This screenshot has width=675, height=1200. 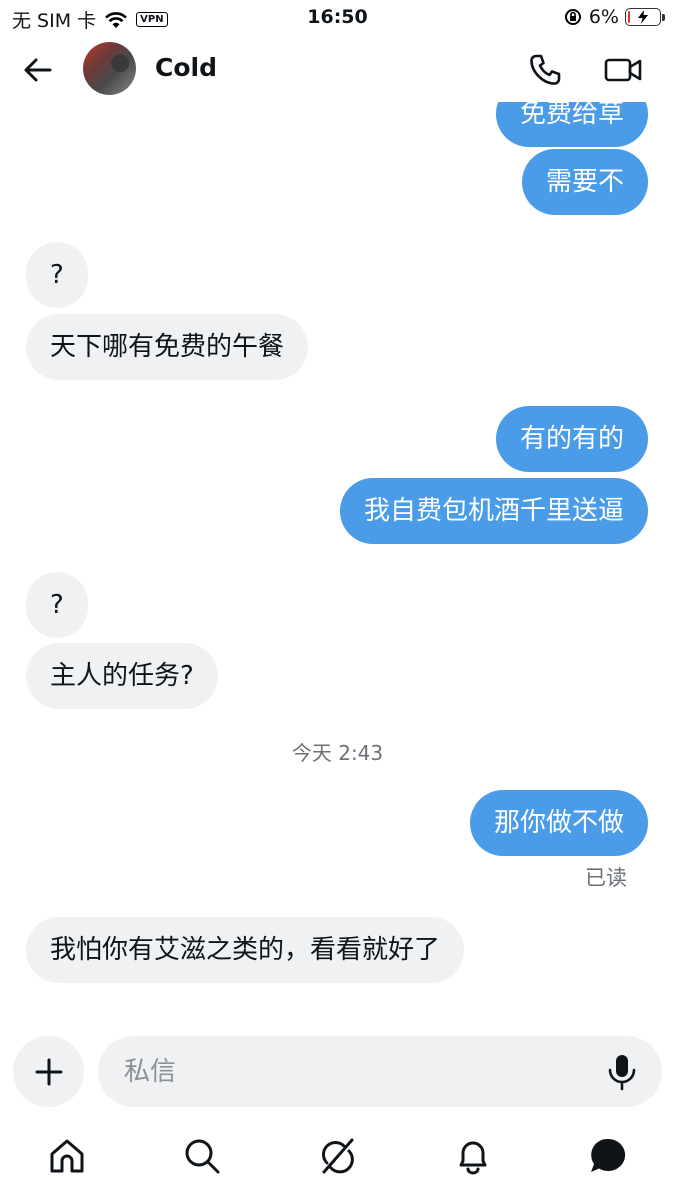 I want to click on message-composer, so click(x=337, y=1071).